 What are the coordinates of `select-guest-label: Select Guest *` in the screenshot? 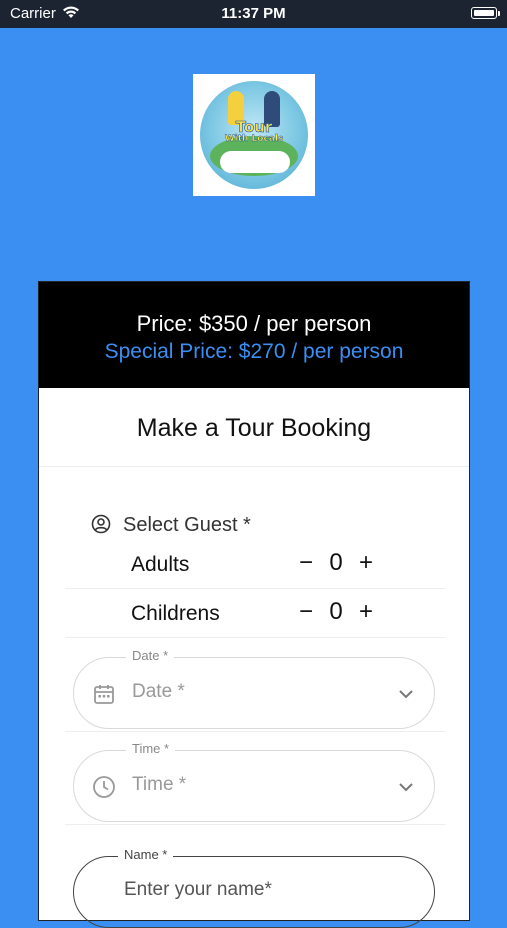 It's located at (171, 525).